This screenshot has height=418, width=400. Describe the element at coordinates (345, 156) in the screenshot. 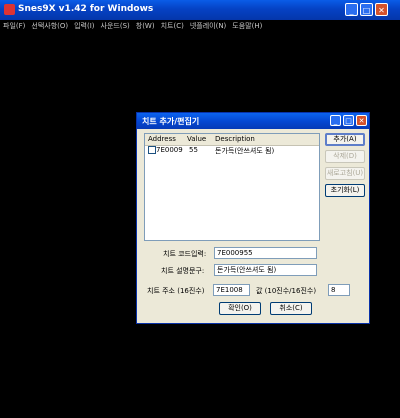

I see `delete-button: 삭제(D)` at that location.